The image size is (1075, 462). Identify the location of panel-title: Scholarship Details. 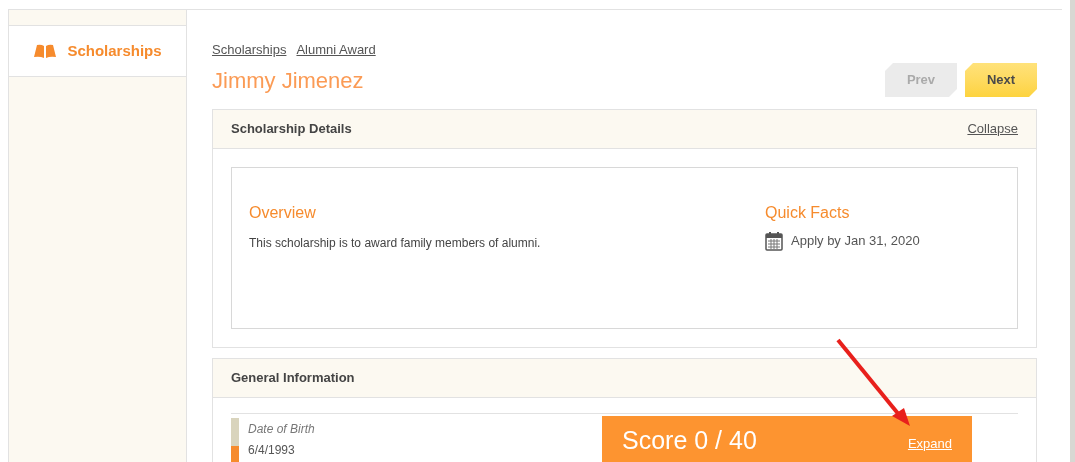
(291, 129).